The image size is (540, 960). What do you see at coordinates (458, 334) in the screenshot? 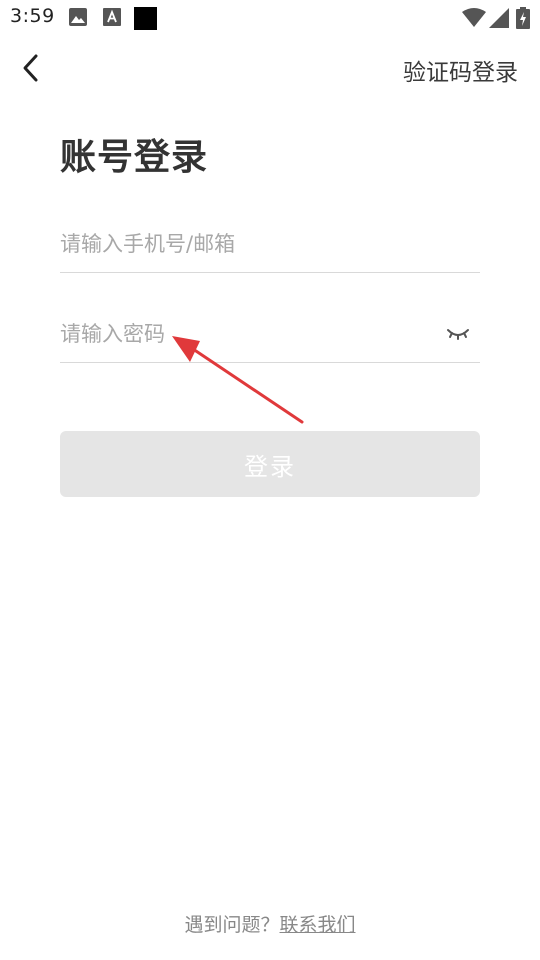
I see `eye-closed-icon` at bounding box center [458, 334].